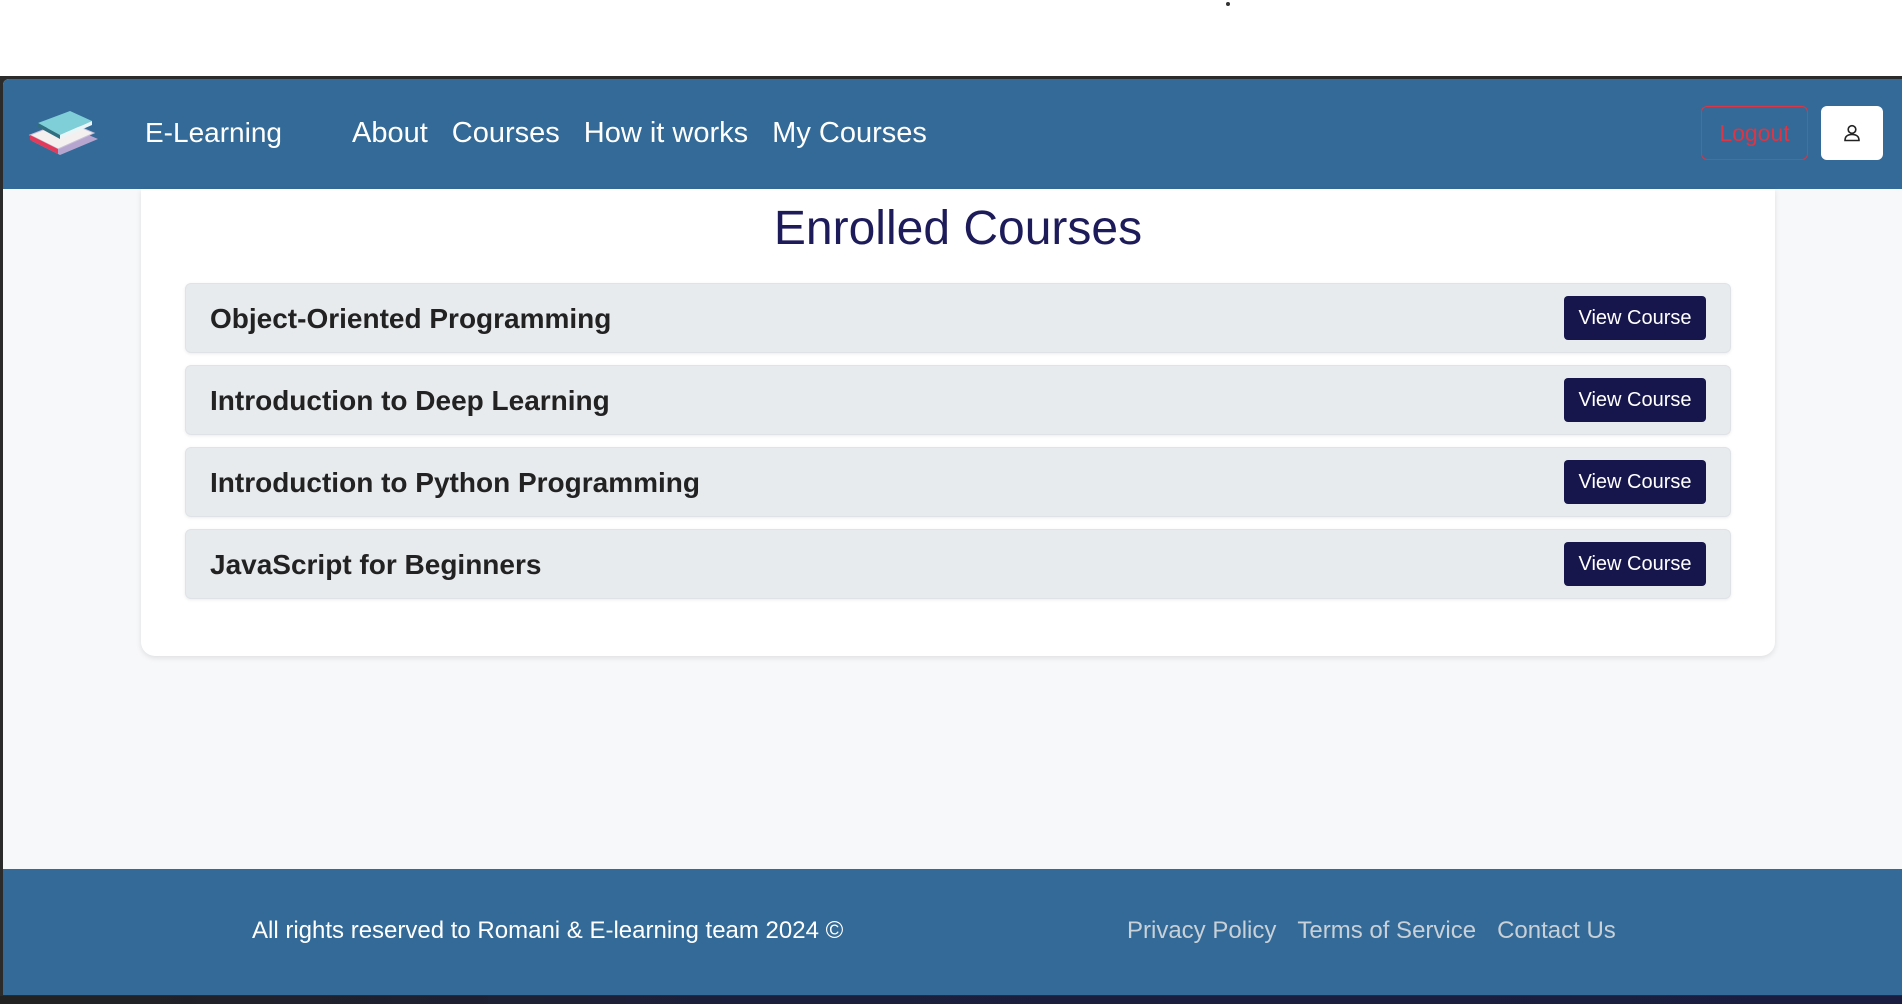 This screenshot has height=1004, width=1902. What do you see at coordinates (1386, 931) in the screenshot?
I see `footer-link-terms-of-service: Terms of Service` at bounding box center [1386, 931].